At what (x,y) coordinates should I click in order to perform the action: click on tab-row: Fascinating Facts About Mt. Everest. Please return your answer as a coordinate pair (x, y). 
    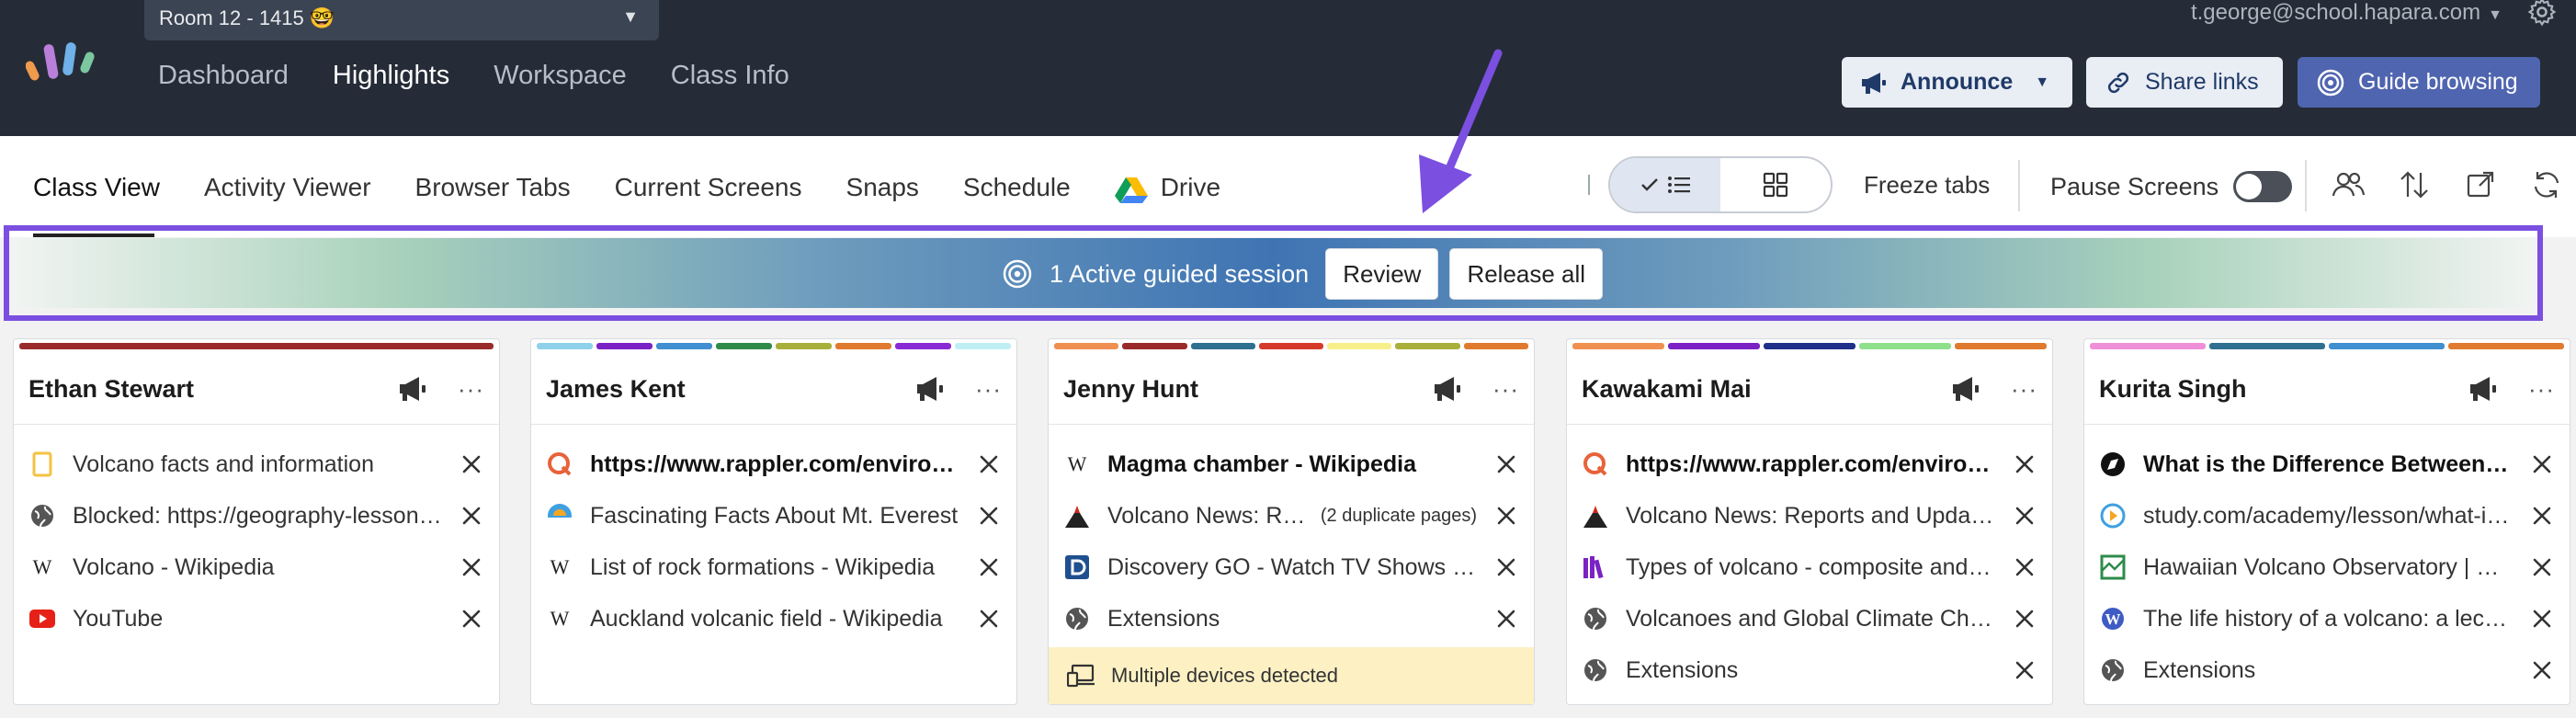
    Looking at the image, I should click on (774, 515).